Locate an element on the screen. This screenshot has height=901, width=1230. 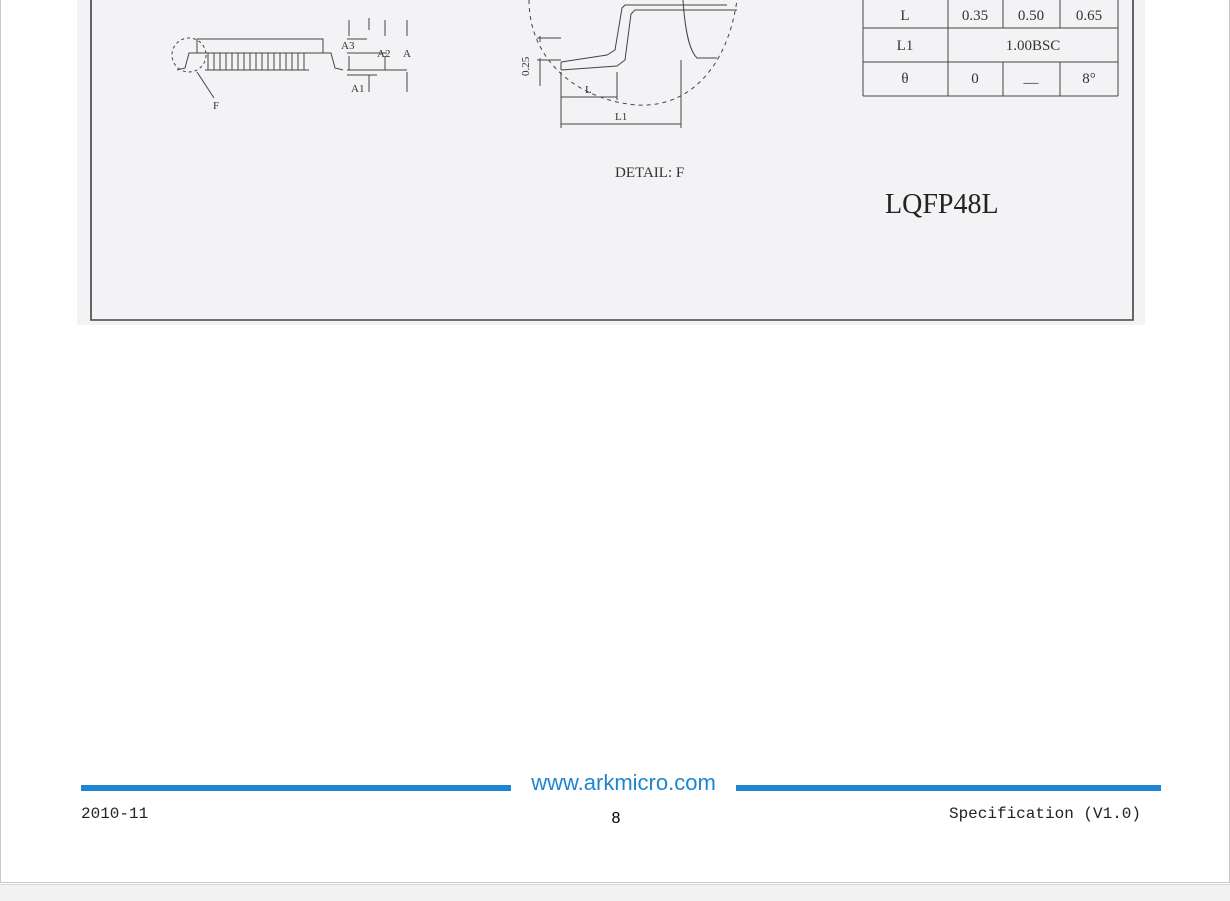
table-row-l-nom: 0.50 is located at coordinates (1031, 16).